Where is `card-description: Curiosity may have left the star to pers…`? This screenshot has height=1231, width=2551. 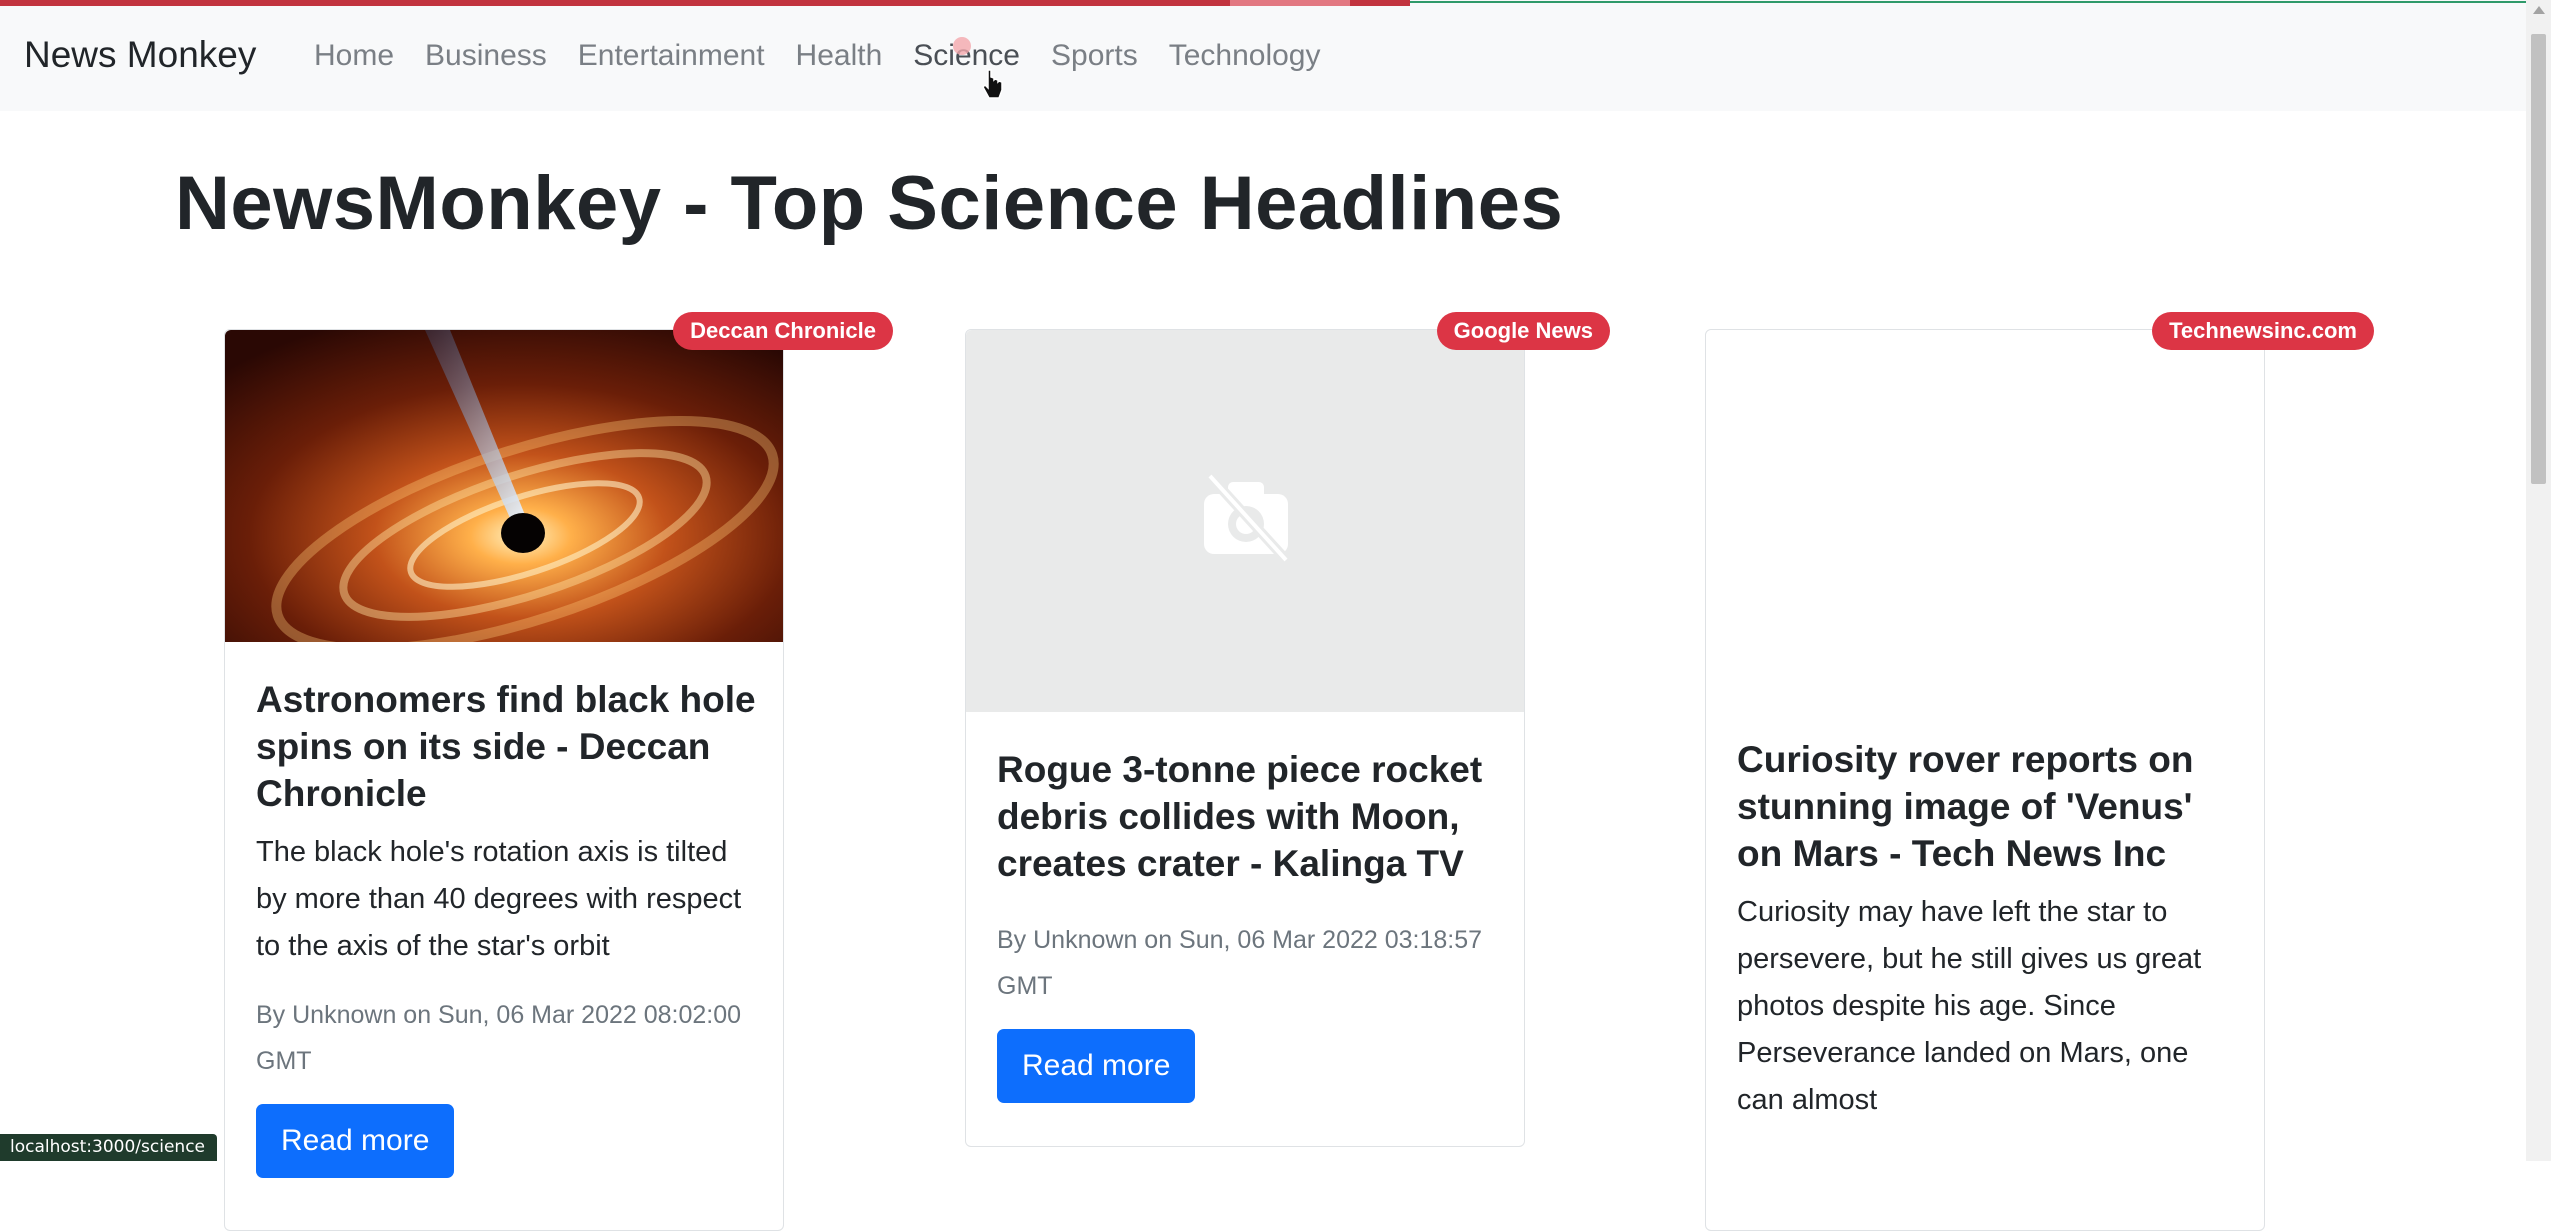
card-description: Curiosity may have left the star to pers… is located at coordinates (1969, 1006).